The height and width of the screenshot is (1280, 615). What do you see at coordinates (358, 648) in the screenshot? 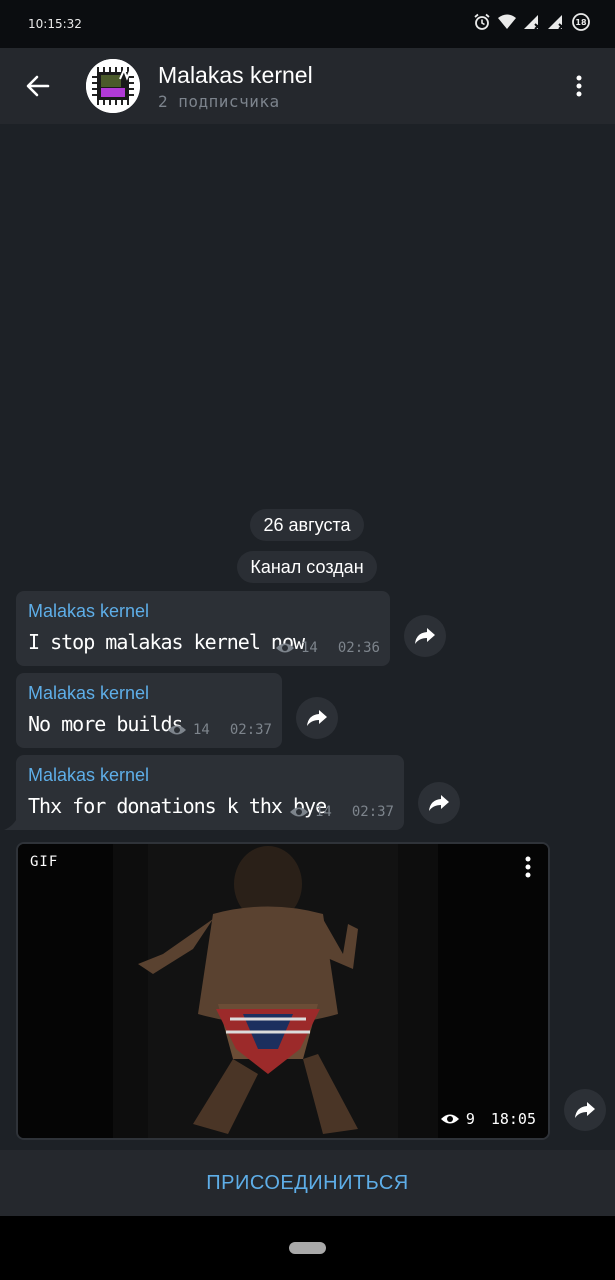
I see `message-time: 02:36` at bounding box center [358, 648].